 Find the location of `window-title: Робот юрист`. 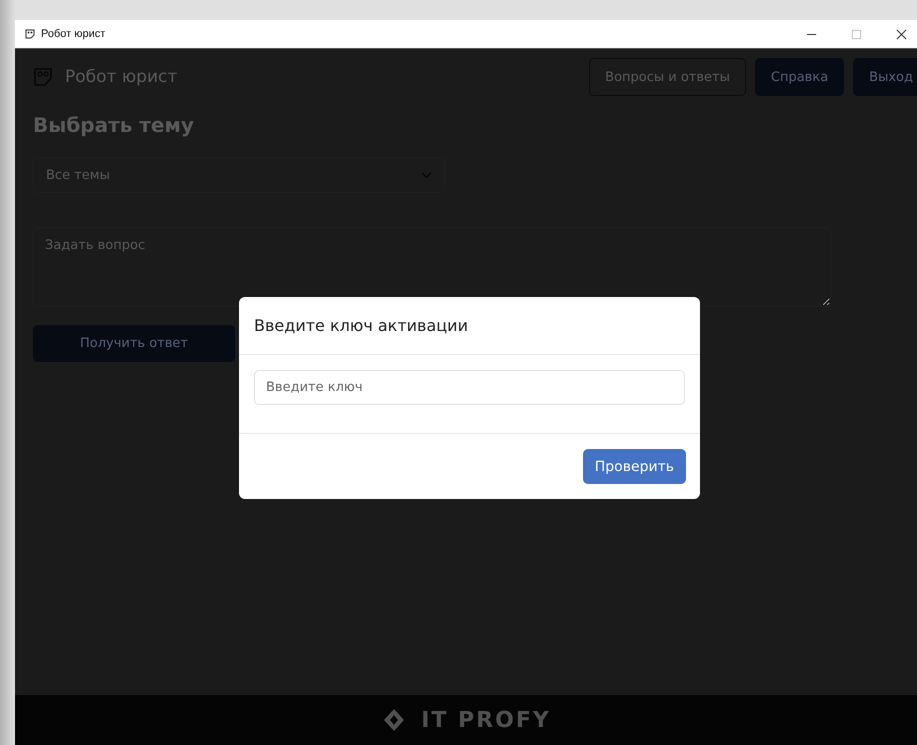

window-title: Робот юрист is located at coordinates (73, 34).